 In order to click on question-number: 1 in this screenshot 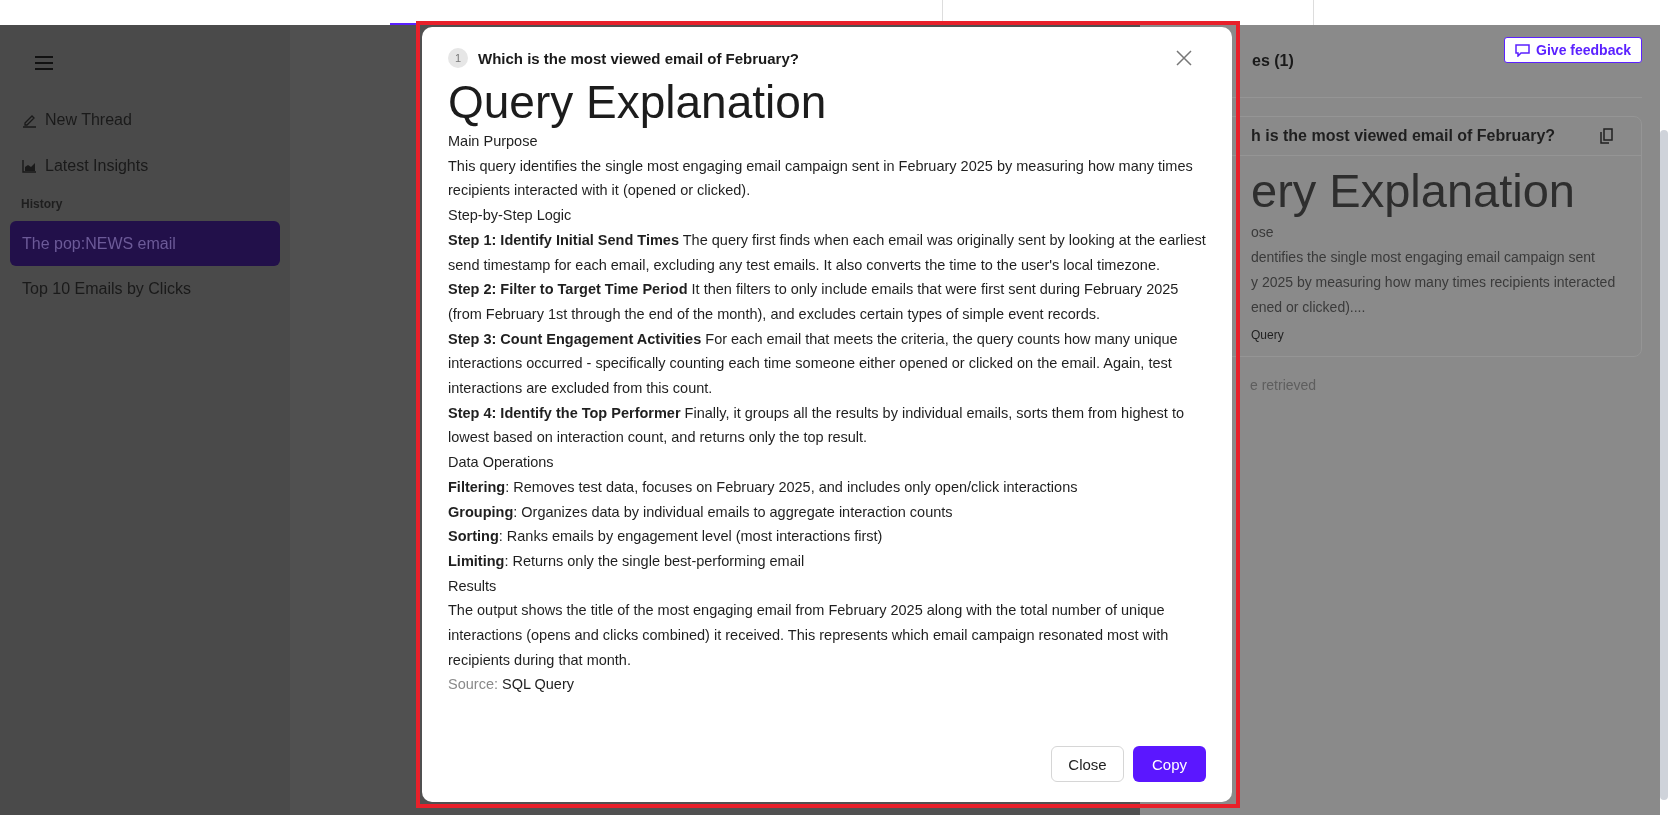, I will do `click(458, 58)`.